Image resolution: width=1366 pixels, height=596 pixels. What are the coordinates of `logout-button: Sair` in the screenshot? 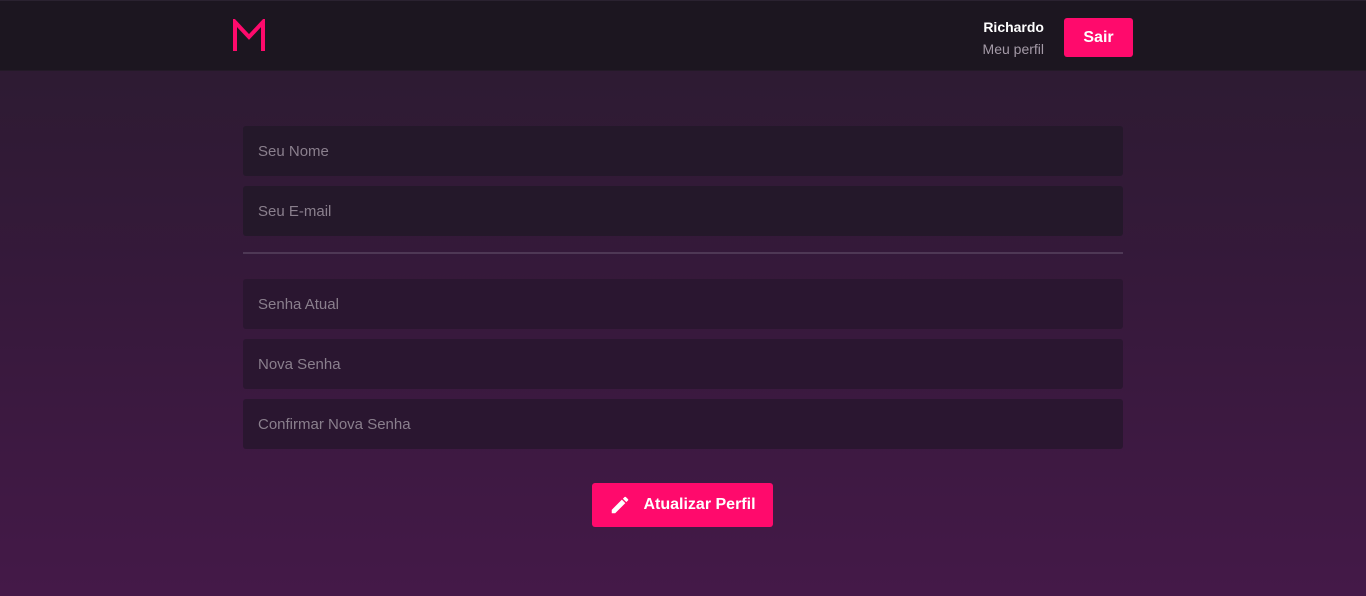 It's located at (1098, 37).